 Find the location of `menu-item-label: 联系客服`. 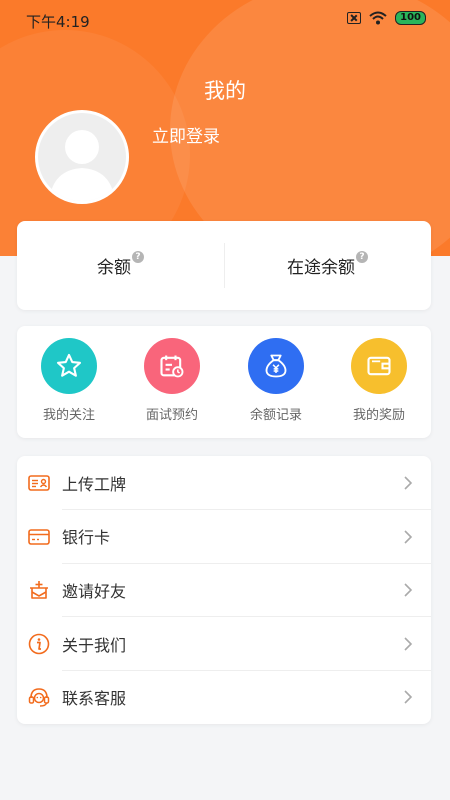

menu-item-label: 联系客服 is located at coordinates (94, 699).